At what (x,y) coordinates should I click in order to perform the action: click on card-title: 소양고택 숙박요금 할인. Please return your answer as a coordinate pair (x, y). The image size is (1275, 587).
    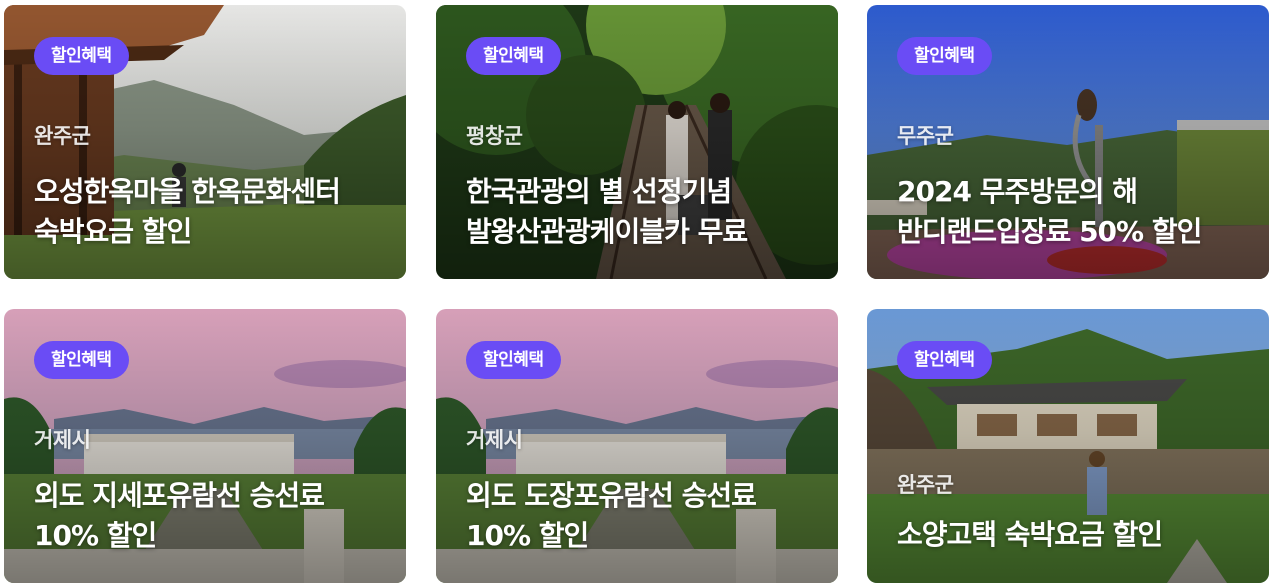
    Looking at the image, I should click on (1075, 535).